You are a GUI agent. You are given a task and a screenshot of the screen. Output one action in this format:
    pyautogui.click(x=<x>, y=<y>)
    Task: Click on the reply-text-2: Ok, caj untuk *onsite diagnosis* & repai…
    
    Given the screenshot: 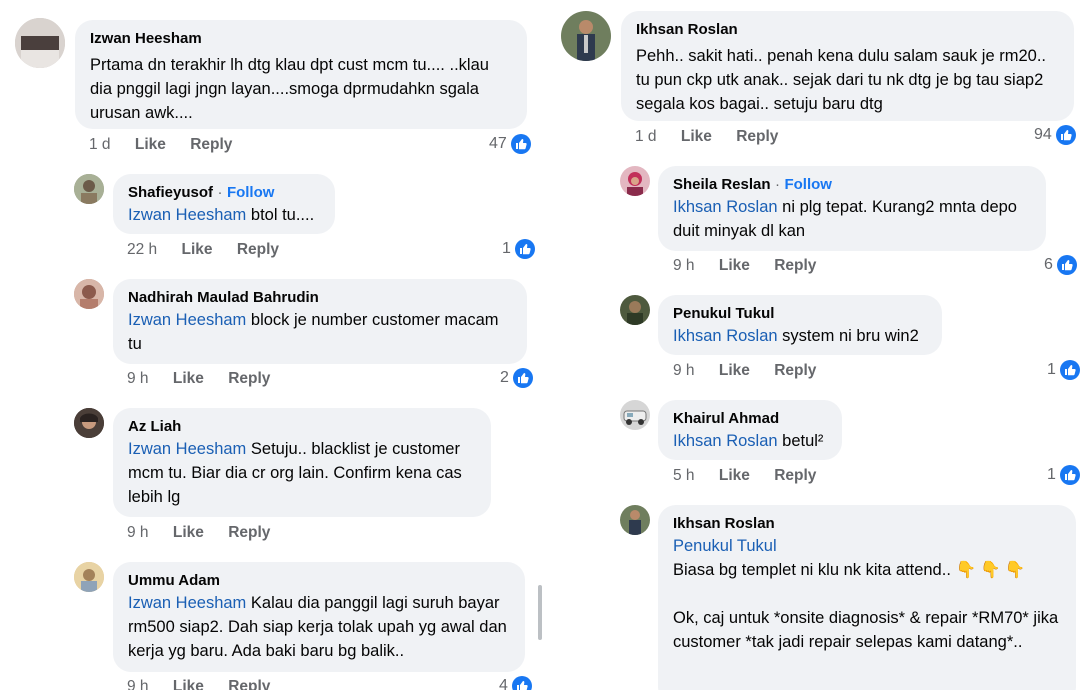 What is the action you would take?
    pyautogui.click(x=866, y=630)
    